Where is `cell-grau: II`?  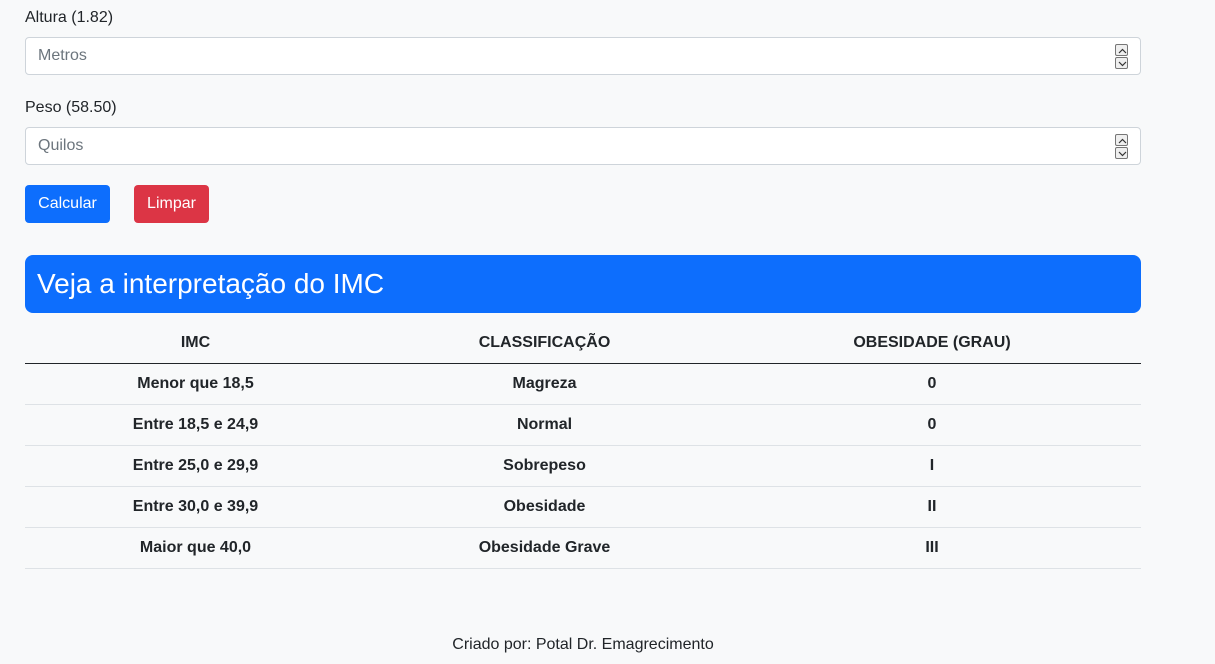
cell-grau: II is located at coordinates (932, 507).